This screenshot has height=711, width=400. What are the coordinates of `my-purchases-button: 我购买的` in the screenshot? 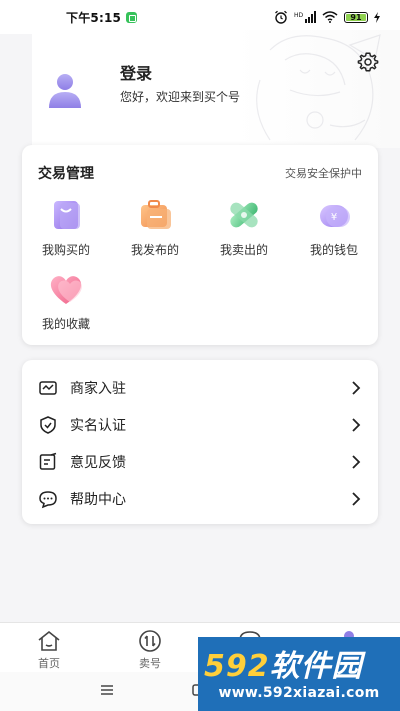 It's located at (66, 232).